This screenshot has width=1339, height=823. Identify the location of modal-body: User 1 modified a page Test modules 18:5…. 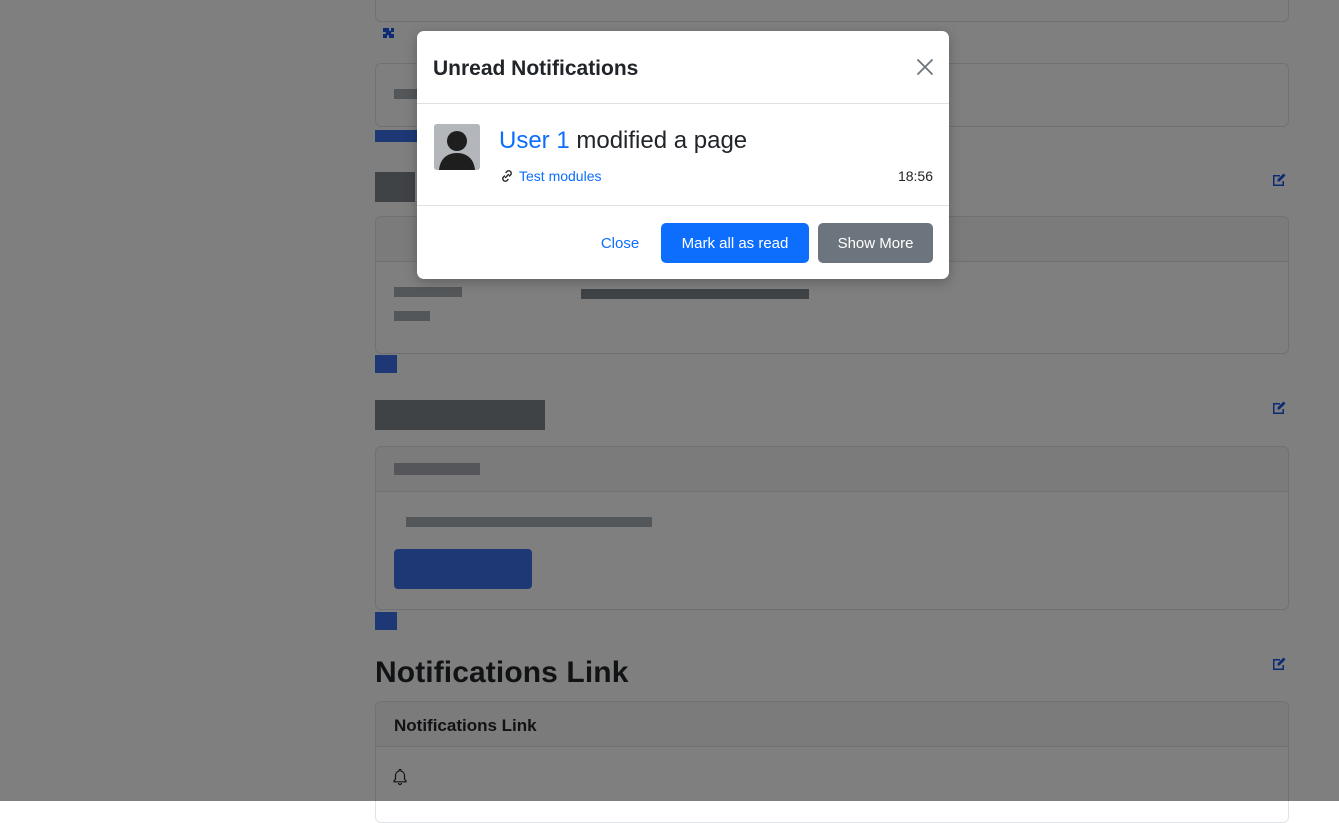
(683, 154).